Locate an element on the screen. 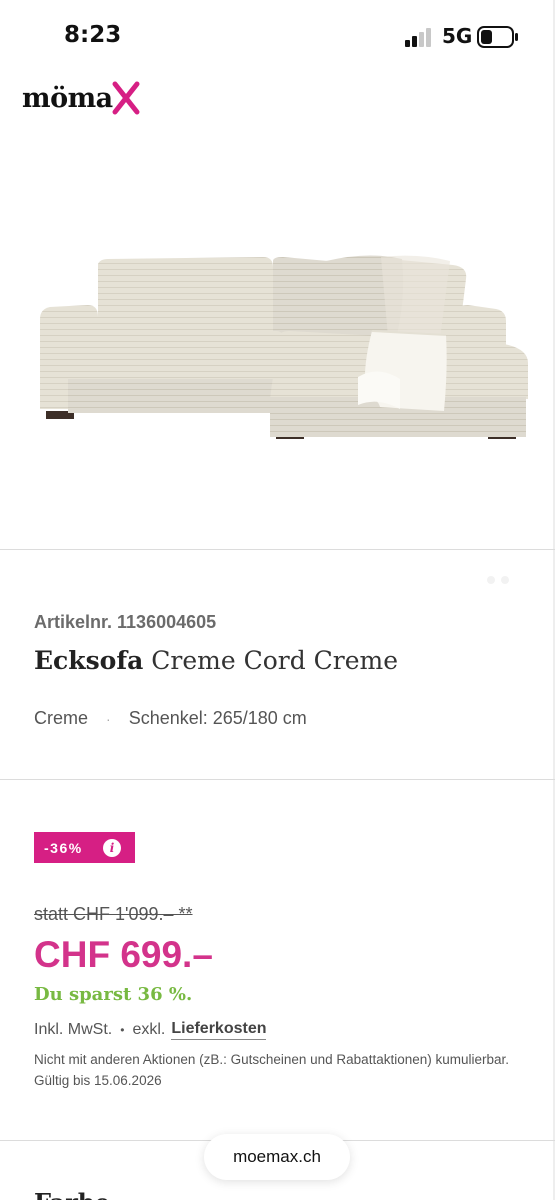 This screenshot has width=555, height=1200. article-number: Artikelnr. 1136004605 is located at coordinates (125, 622).